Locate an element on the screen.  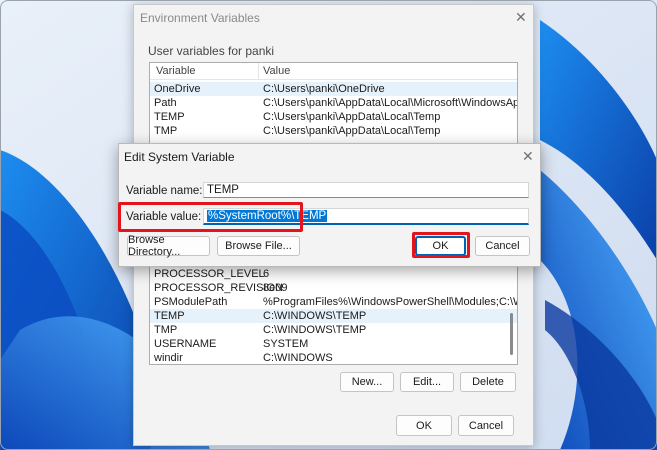
system-delete-button: Delete is located at coordinates (488, 382).